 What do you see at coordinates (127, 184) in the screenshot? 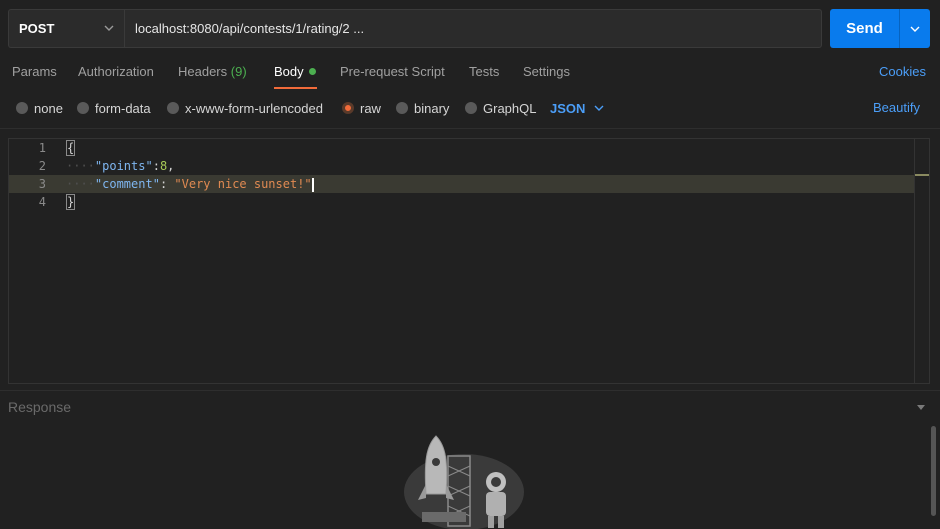
I see `json-key: "comment"` at bounding box center [127, 184].